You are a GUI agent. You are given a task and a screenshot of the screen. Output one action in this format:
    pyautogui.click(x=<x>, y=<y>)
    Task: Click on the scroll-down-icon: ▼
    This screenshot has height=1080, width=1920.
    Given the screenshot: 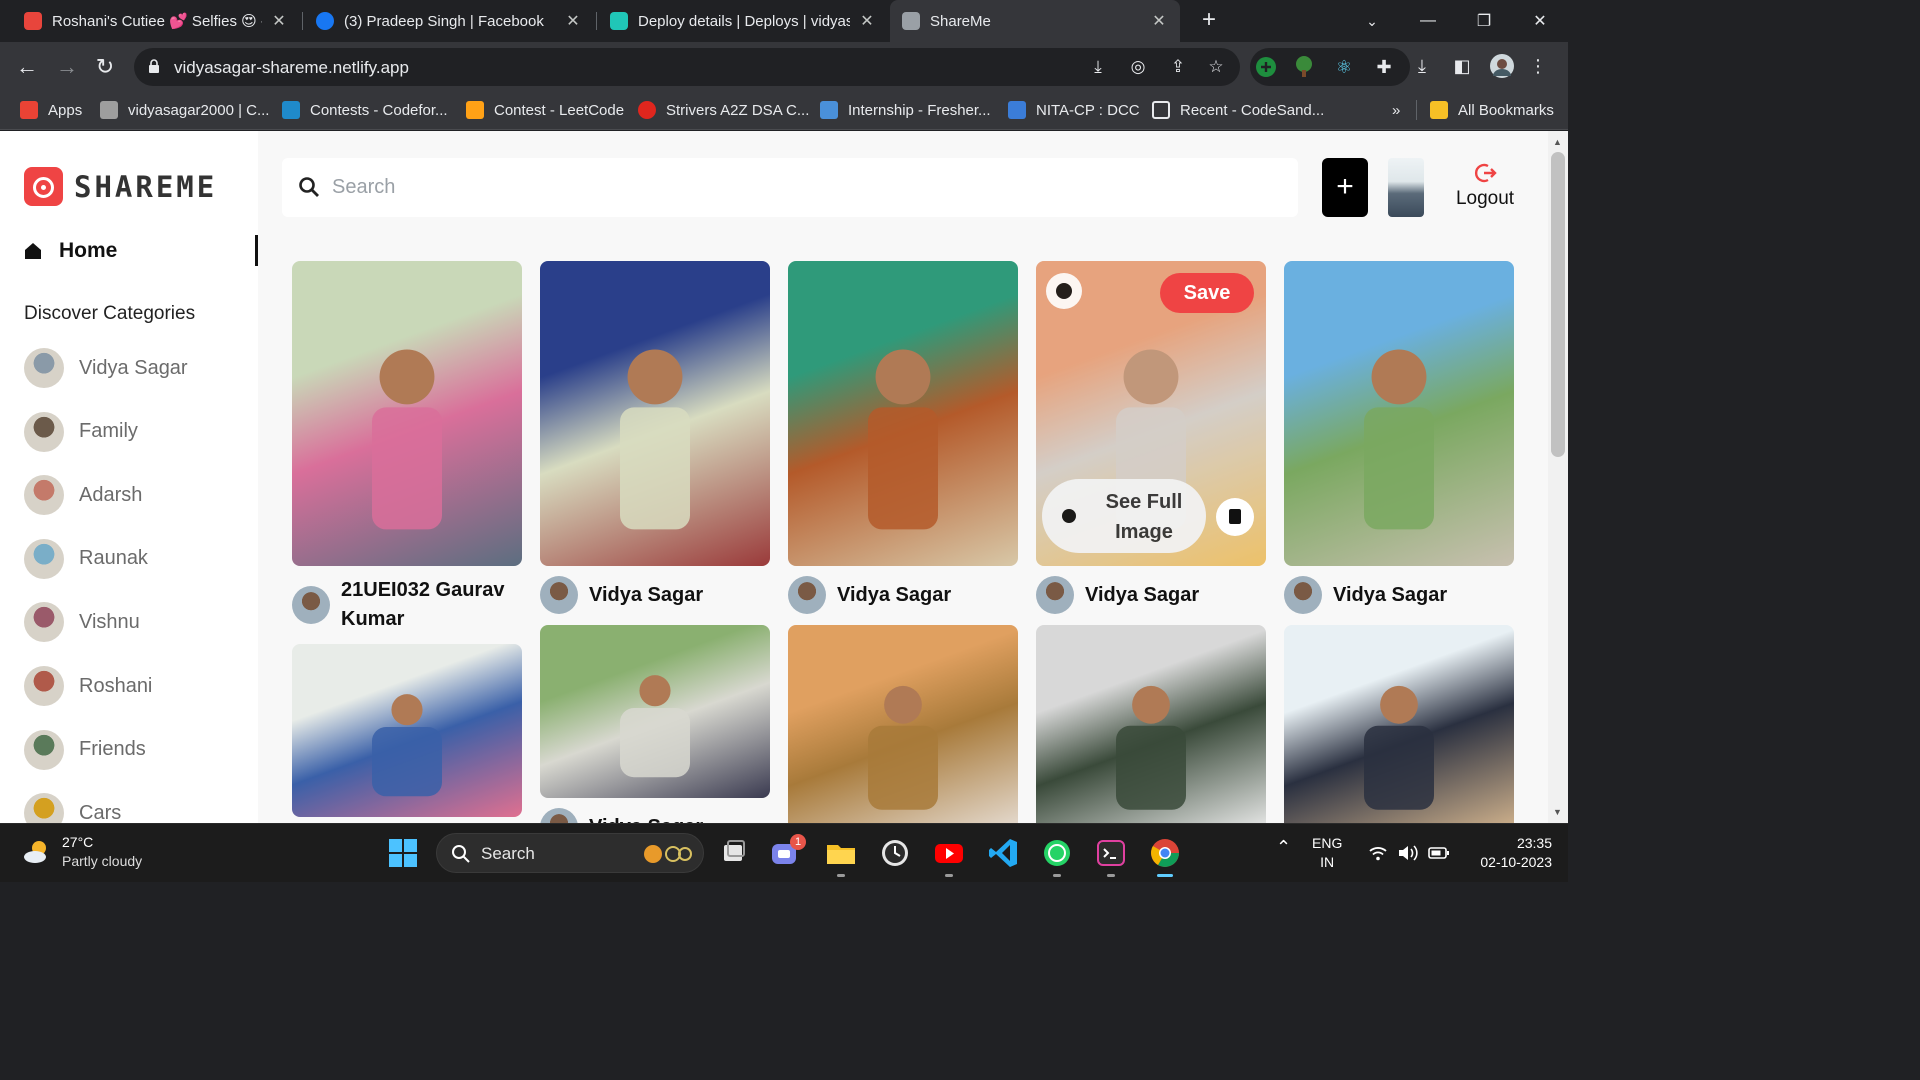 What is the action you would take?
    pyautogui.click(x=1557, y=812)
    